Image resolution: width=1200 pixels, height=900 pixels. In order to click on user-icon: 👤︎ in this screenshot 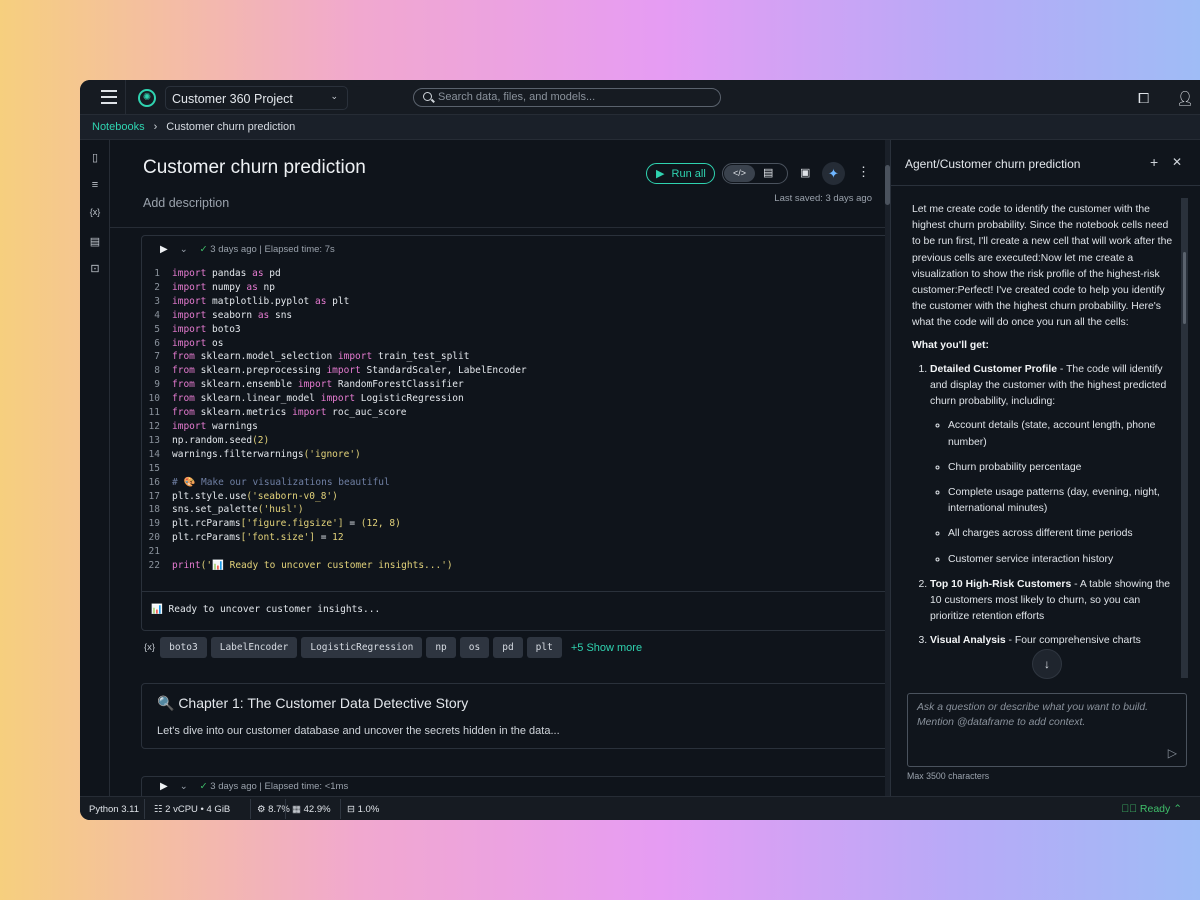, I will do `click(1185, 98)`.